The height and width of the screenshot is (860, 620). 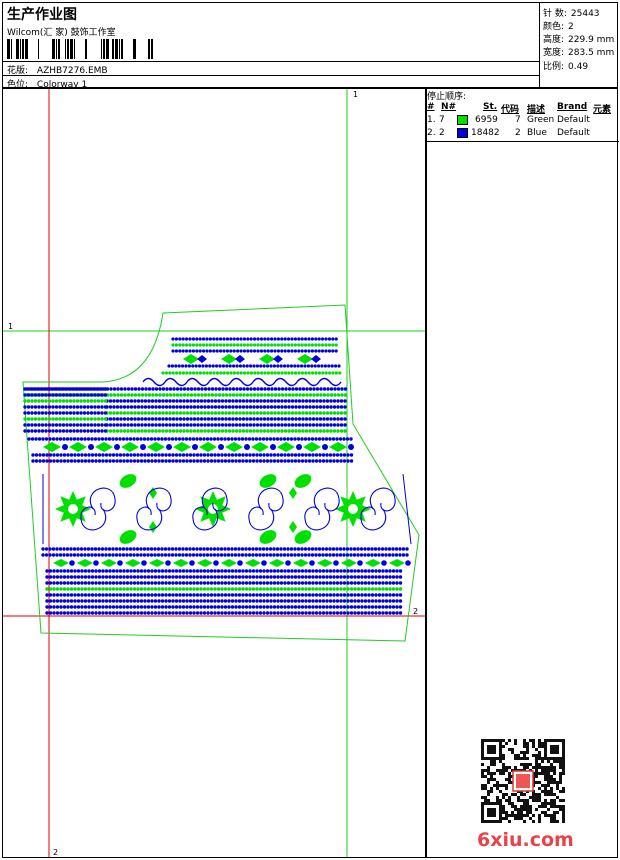 What do you see at coordinates (55, 852) in the screenshot?
I see `guide-marker-bottom: 2` at bounding box center [55, 852].